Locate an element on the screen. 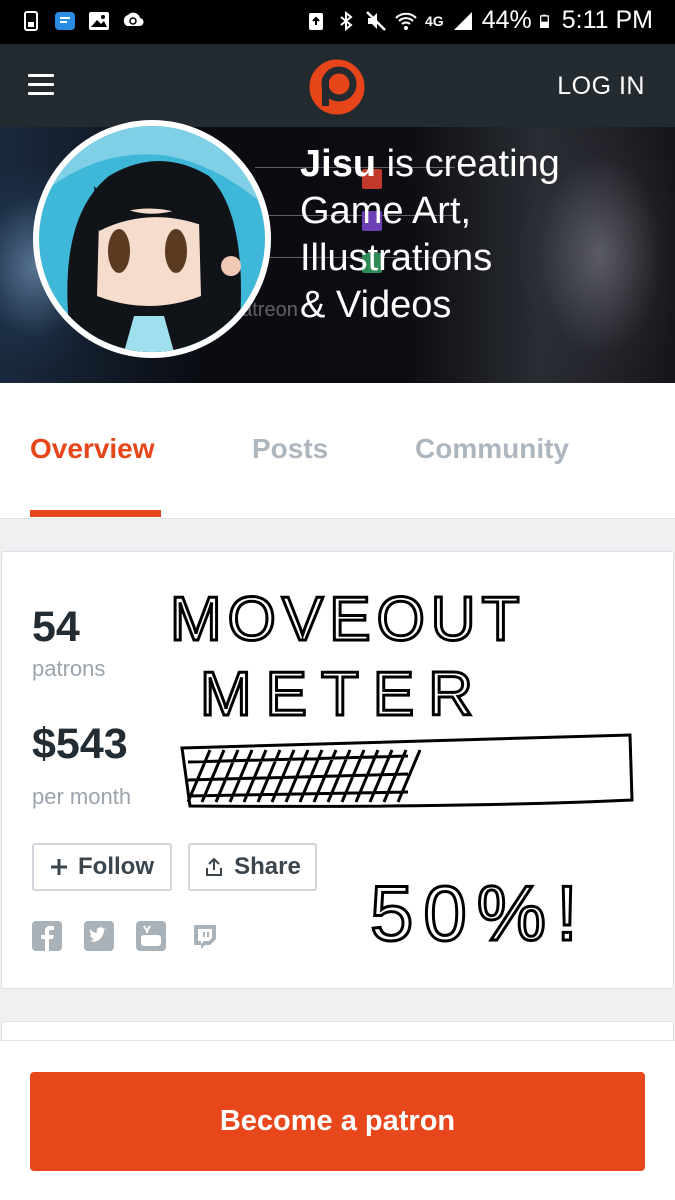  meter-fill-stroke is located at coordinates (304, 776).